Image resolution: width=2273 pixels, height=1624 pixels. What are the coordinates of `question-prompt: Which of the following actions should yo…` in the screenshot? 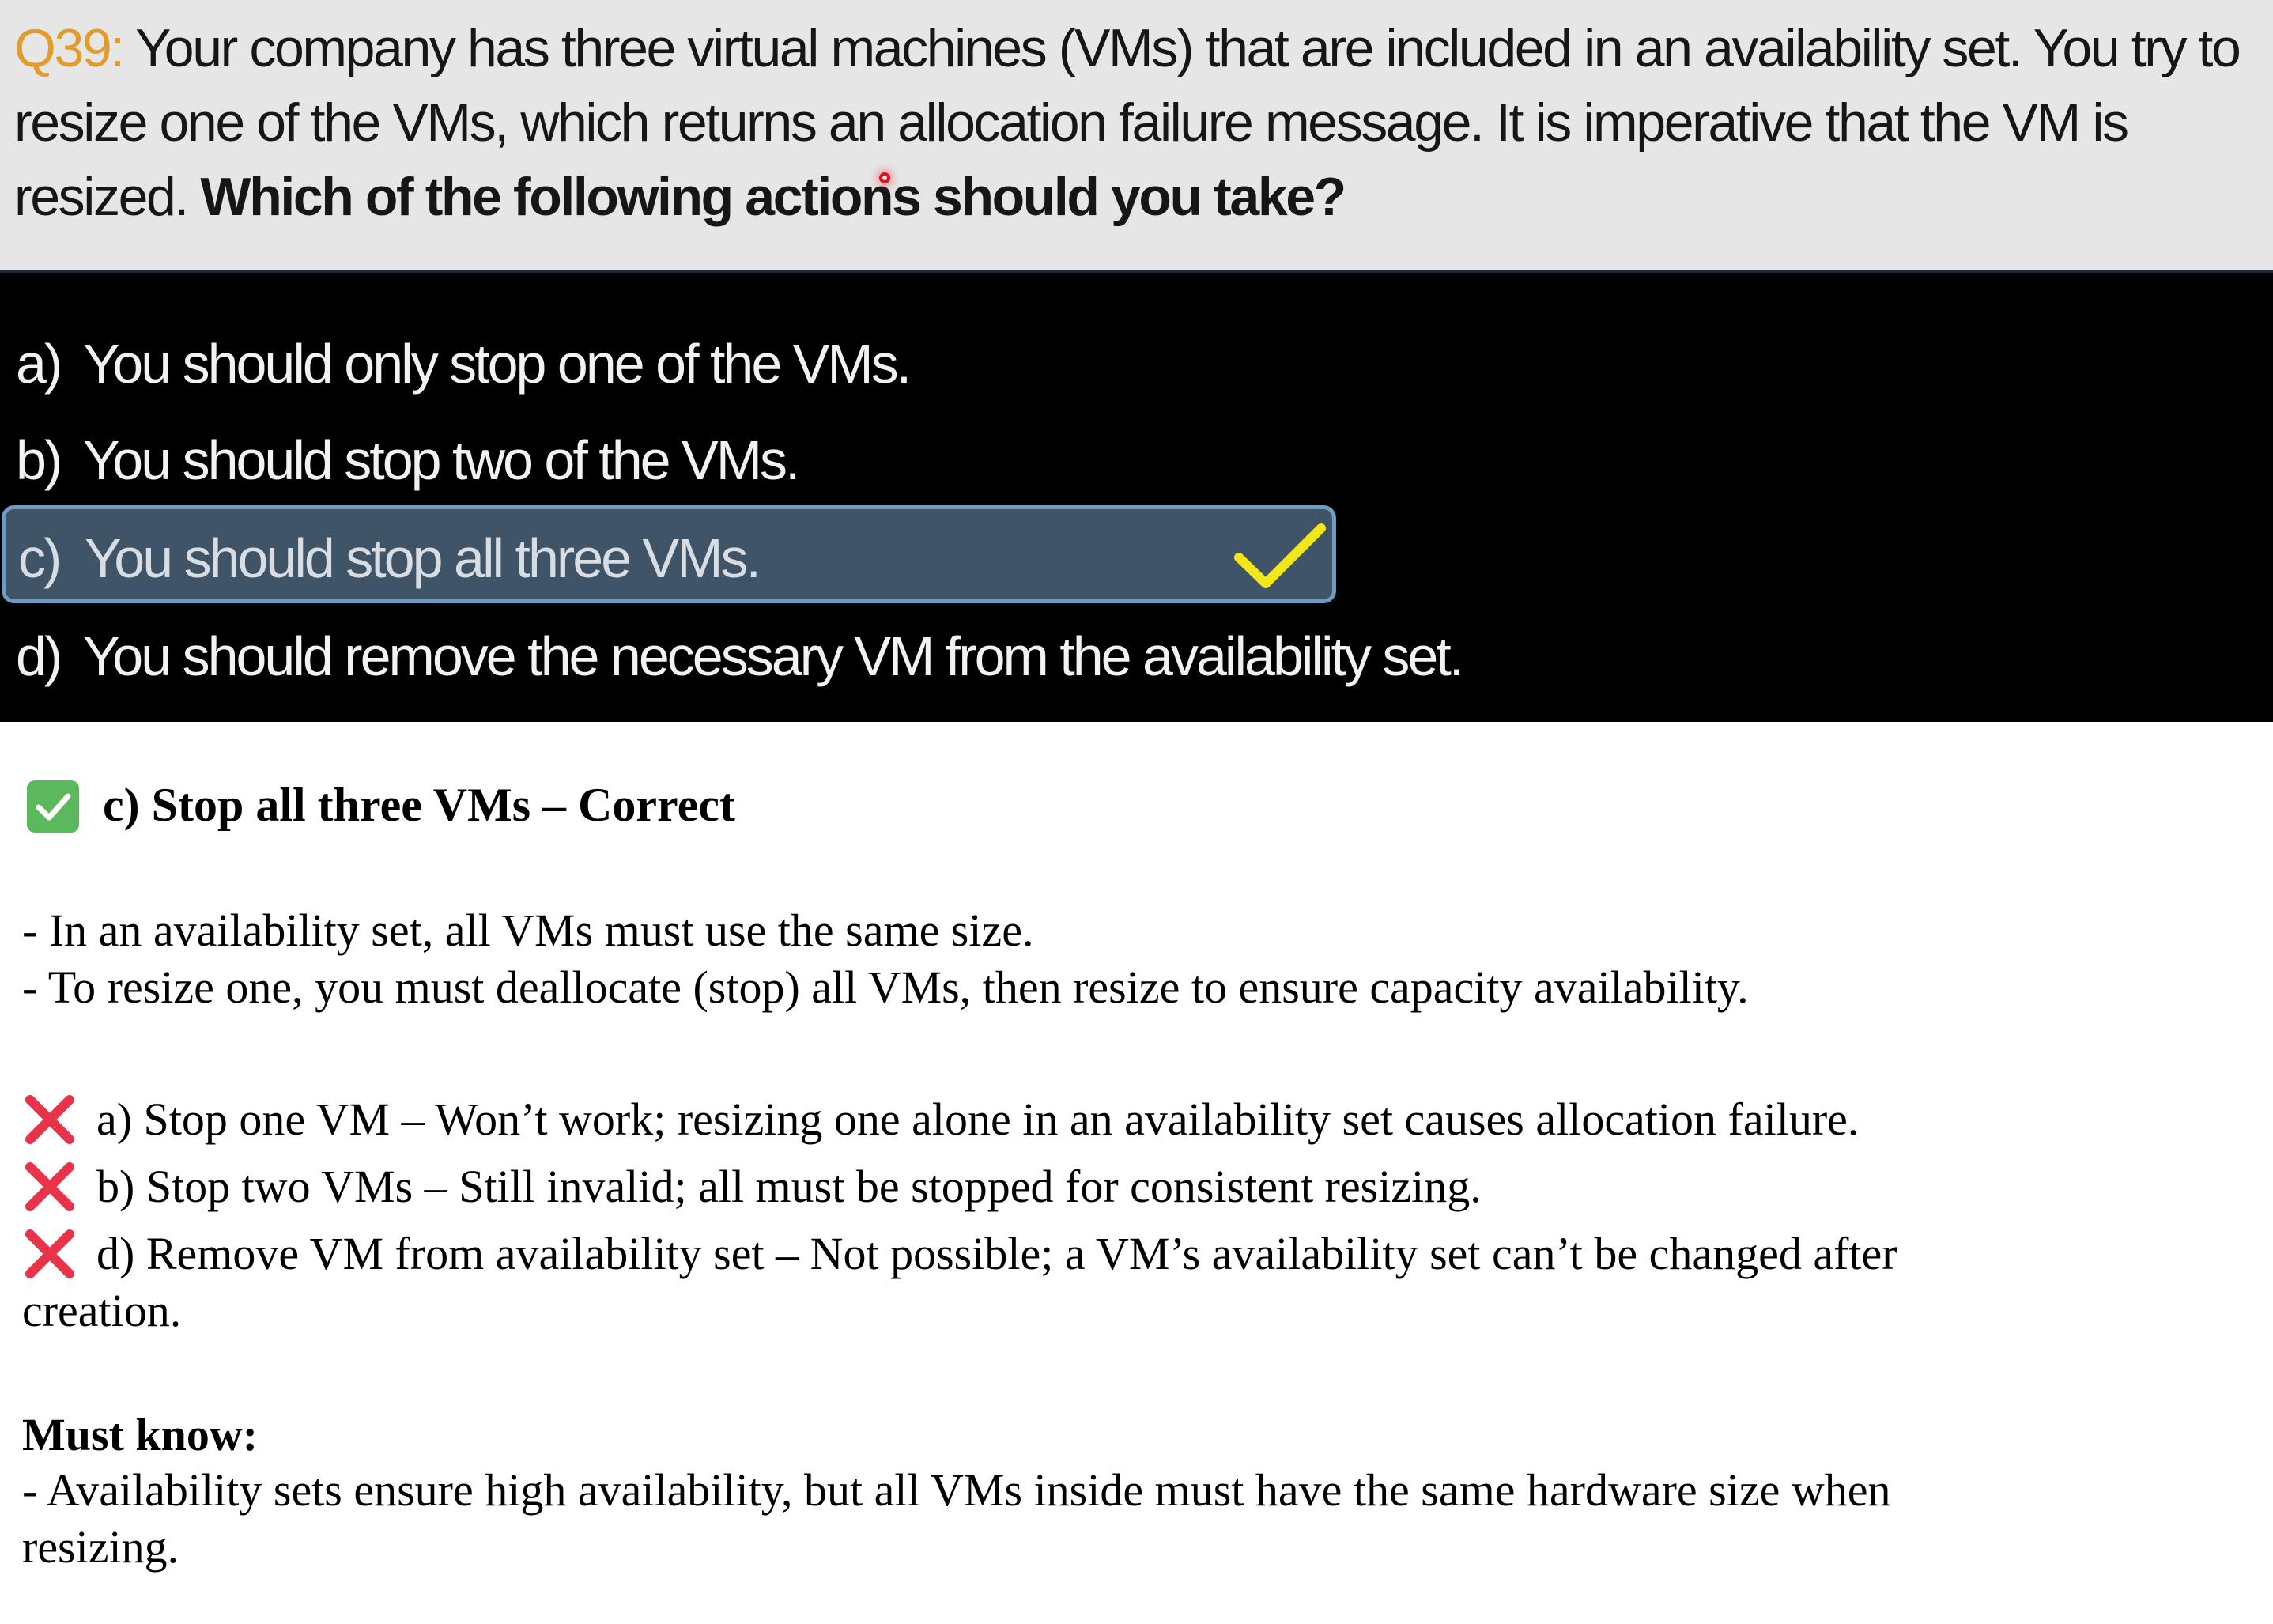 It's located at (773, 197).